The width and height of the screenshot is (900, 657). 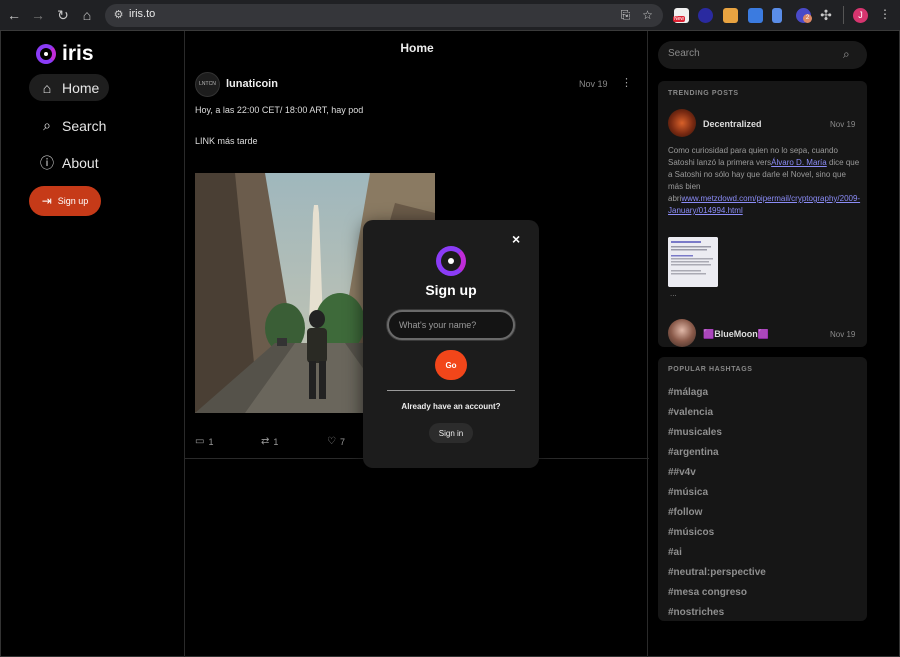 I want to click on search-input, so click(x=753, y=53).